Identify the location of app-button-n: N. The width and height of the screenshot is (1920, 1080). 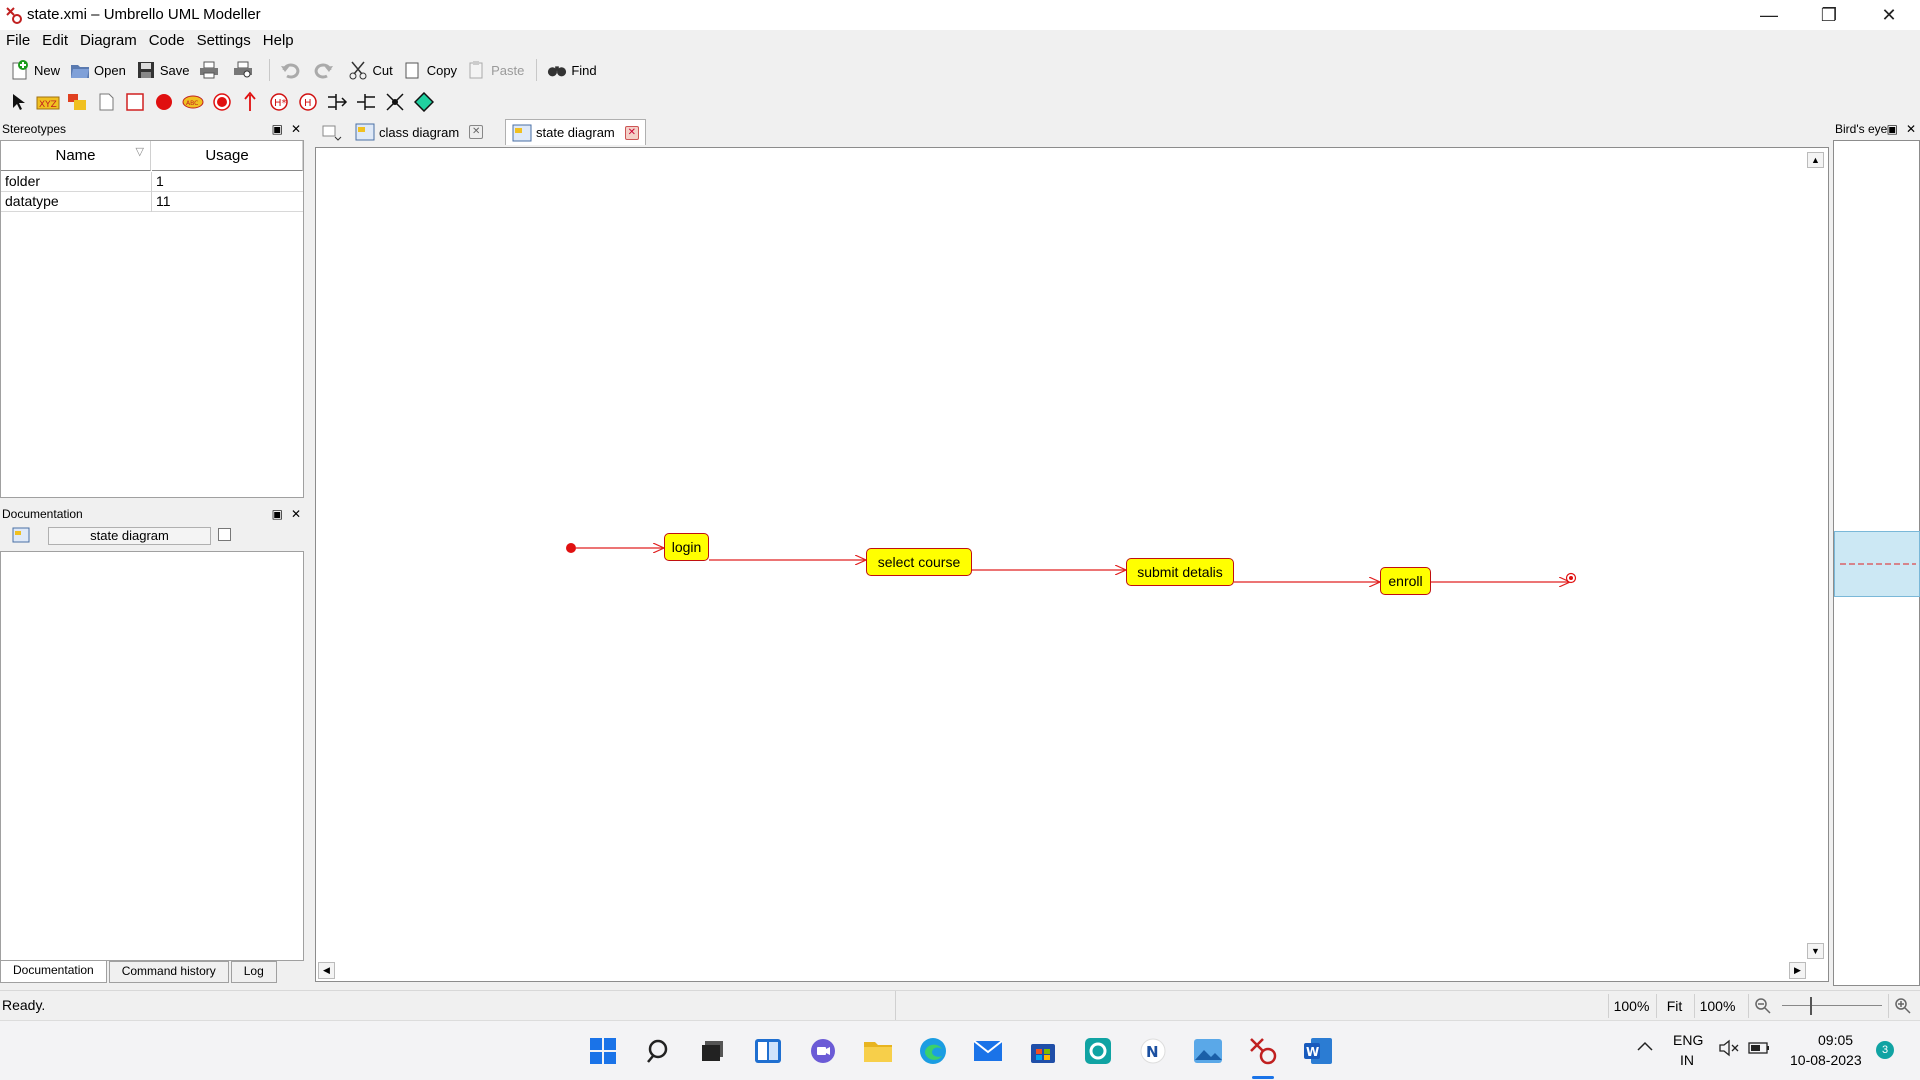
(1153, 1051).